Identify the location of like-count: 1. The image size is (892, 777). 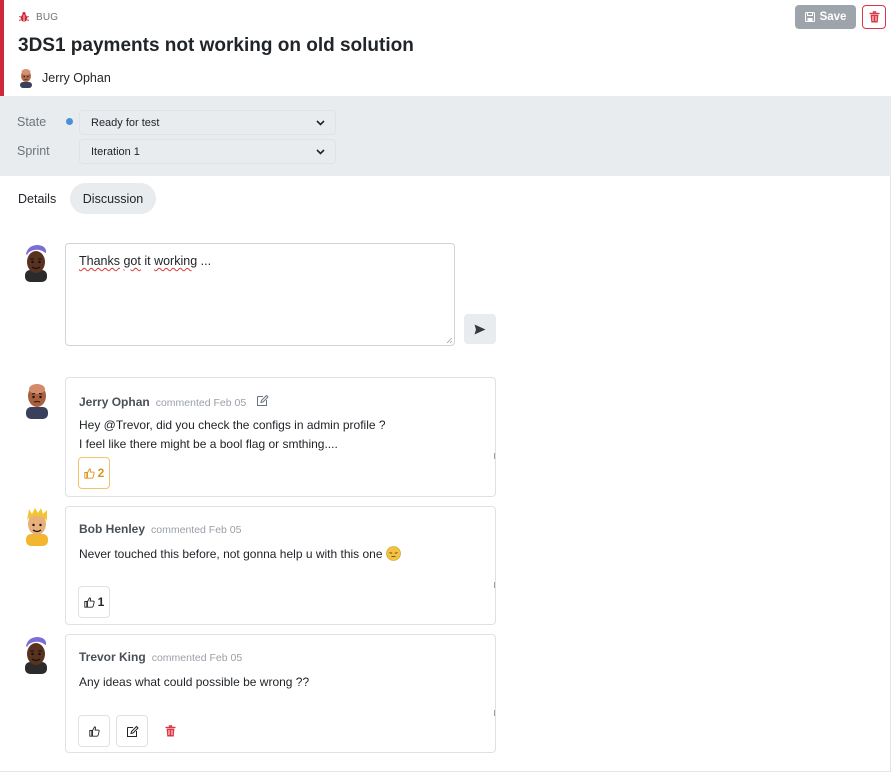
(101, 602).